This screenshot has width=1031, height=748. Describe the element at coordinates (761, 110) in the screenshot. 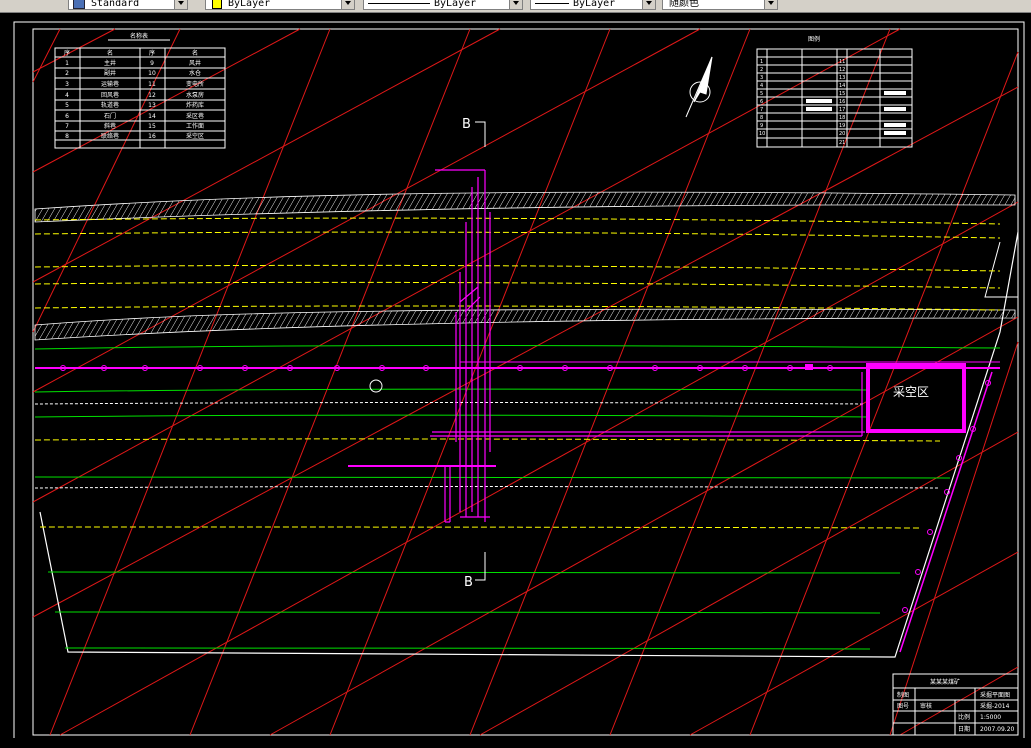

I see `legend-row-number: 7` at that location.